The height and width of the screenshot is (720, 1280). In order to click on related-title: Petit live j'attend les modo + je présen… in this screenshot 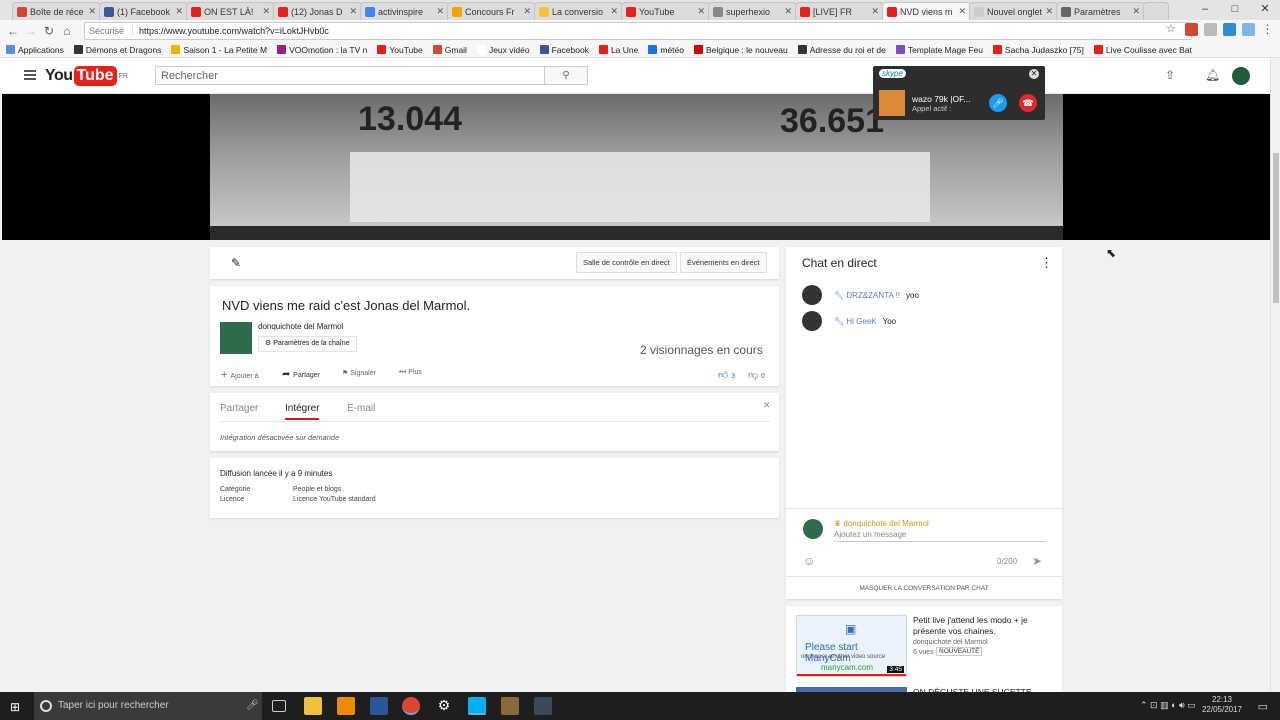, I will do `click(983, 626)`.